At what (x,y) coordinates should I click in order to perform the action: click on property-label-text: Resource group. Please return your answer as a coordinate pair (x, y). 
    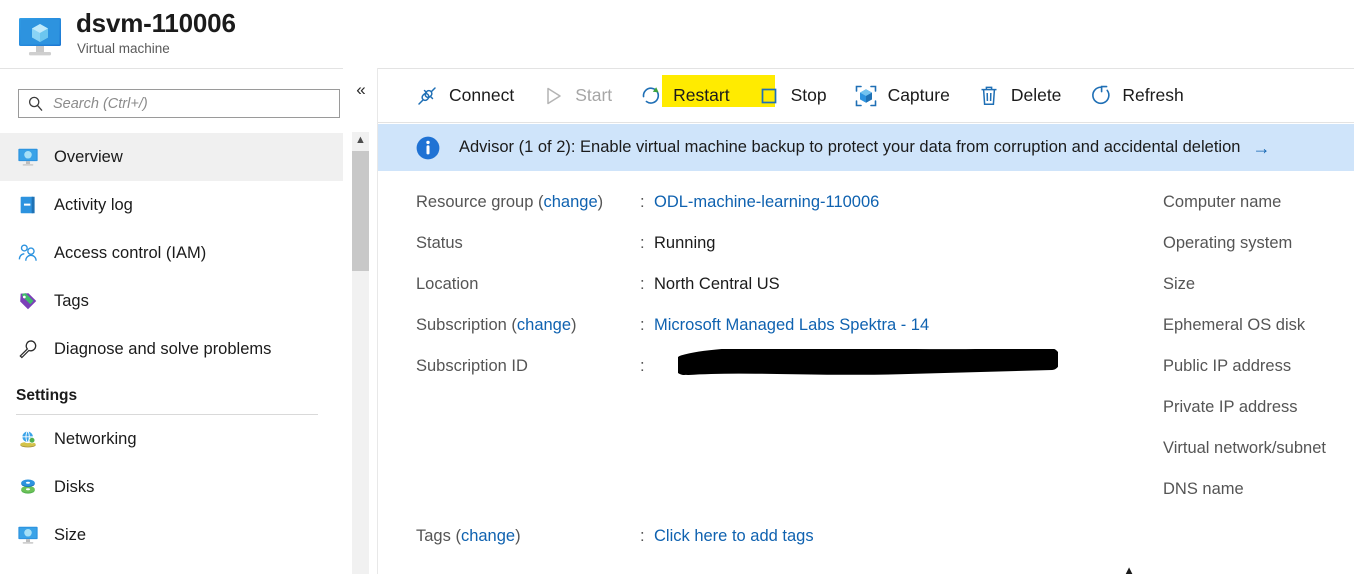
    Looking at the image, I should click on (475, 202).